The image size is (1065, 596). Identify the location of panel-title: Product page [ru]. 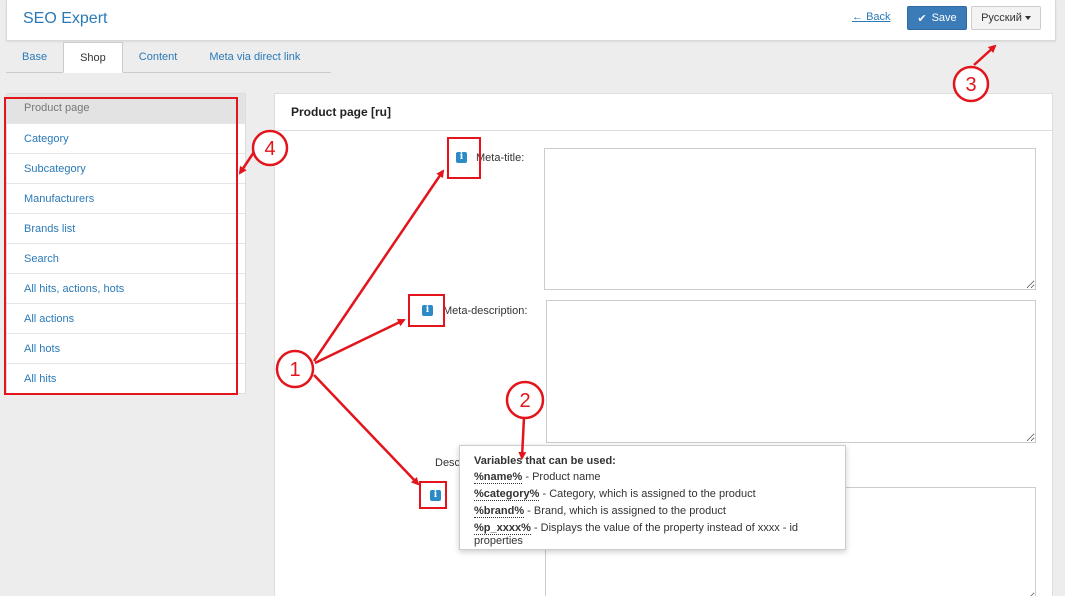
(663, 112).